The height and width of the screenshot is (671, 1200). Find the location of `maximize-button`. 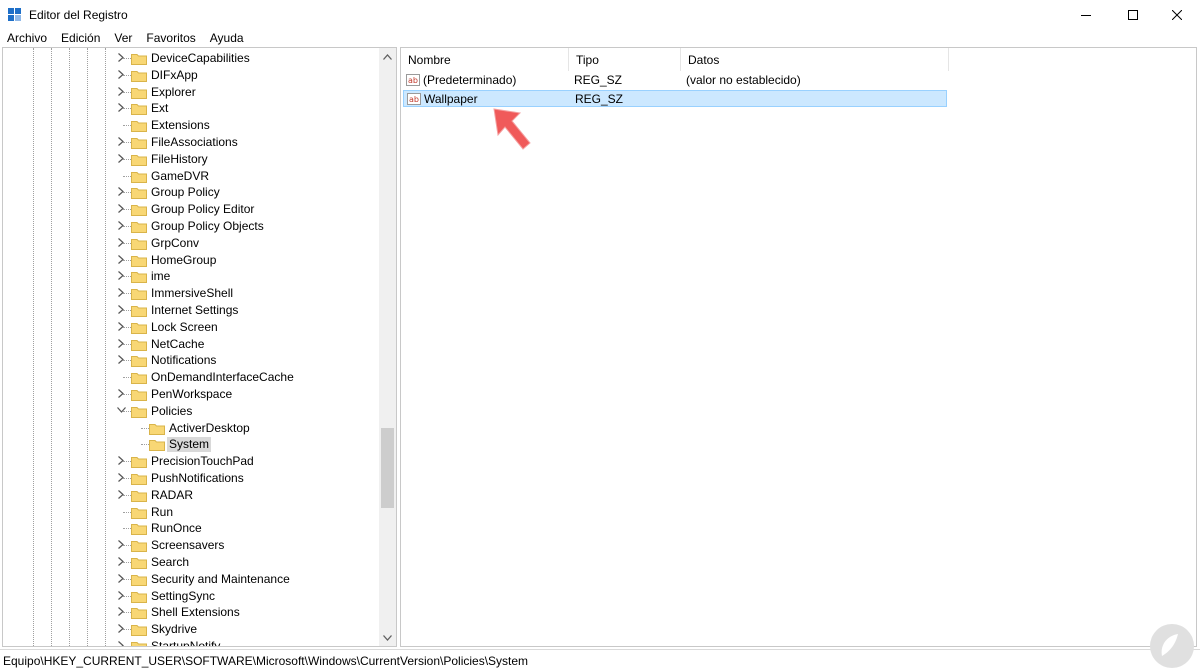

maximize-button is located at coordinates (1133, 15).